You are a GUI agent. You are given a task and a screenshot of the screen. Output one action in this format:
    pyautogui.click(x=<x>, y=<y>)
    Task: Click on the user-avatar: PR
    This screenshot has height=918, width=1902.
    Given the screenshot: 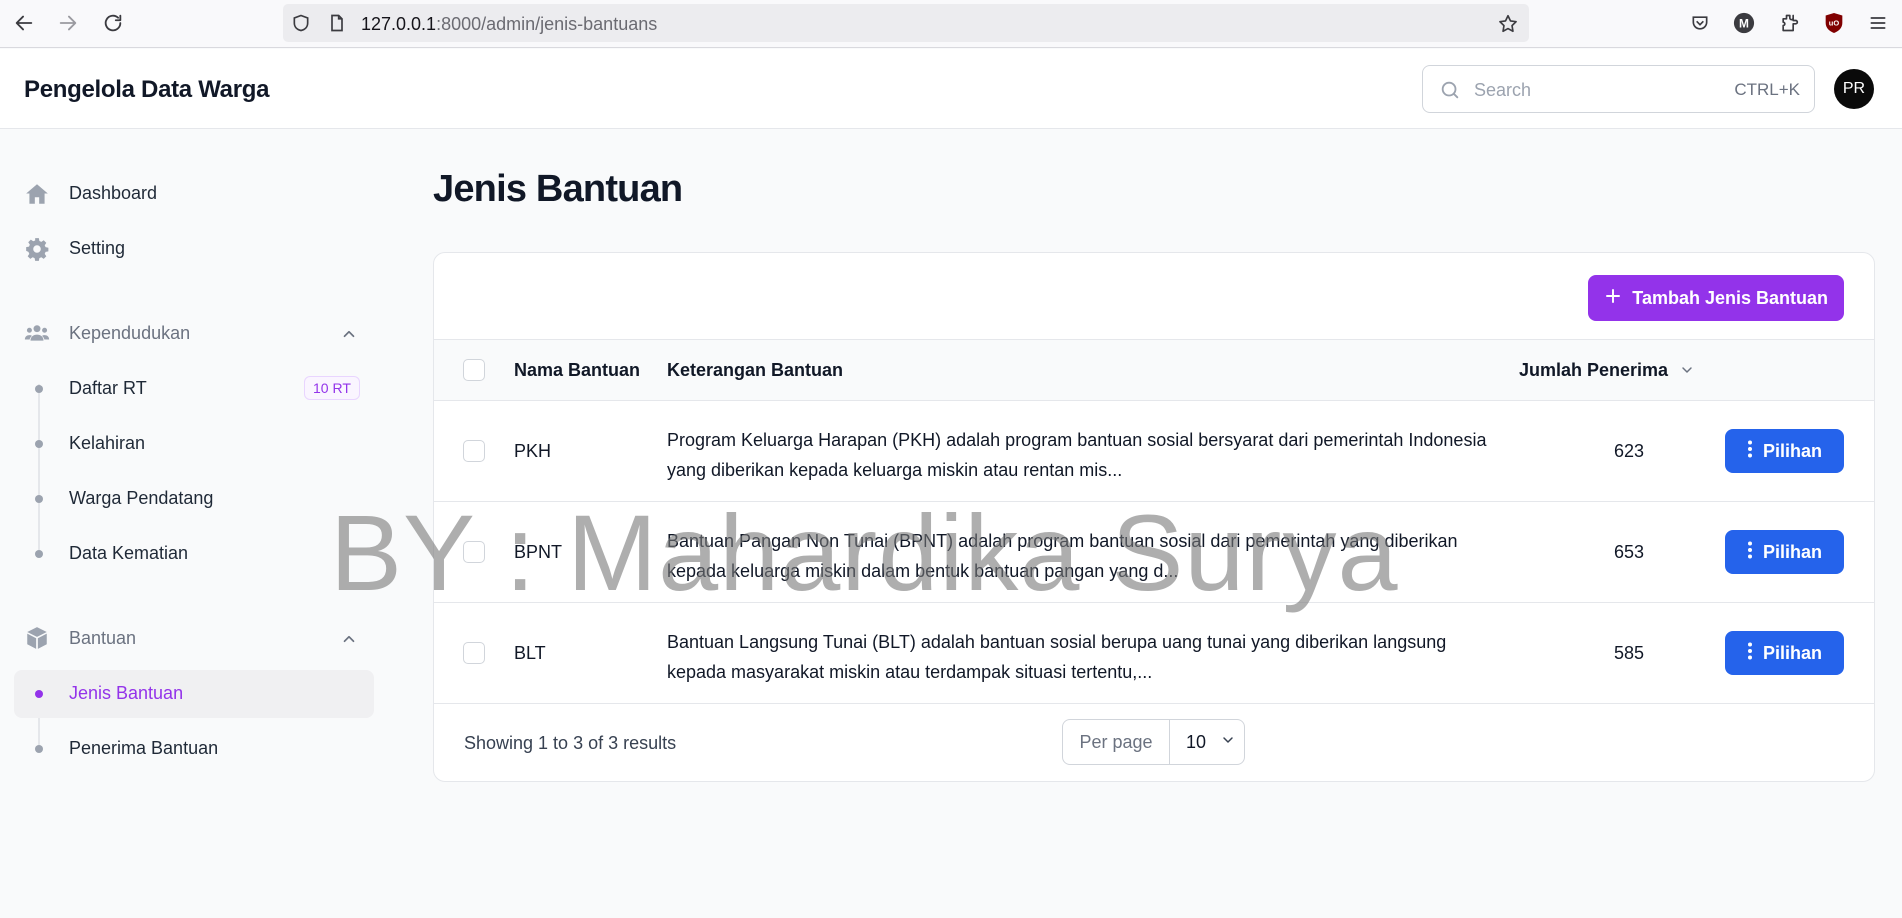 What is the action you would take?
    pyautogui.click(x=1854, y=89)
    